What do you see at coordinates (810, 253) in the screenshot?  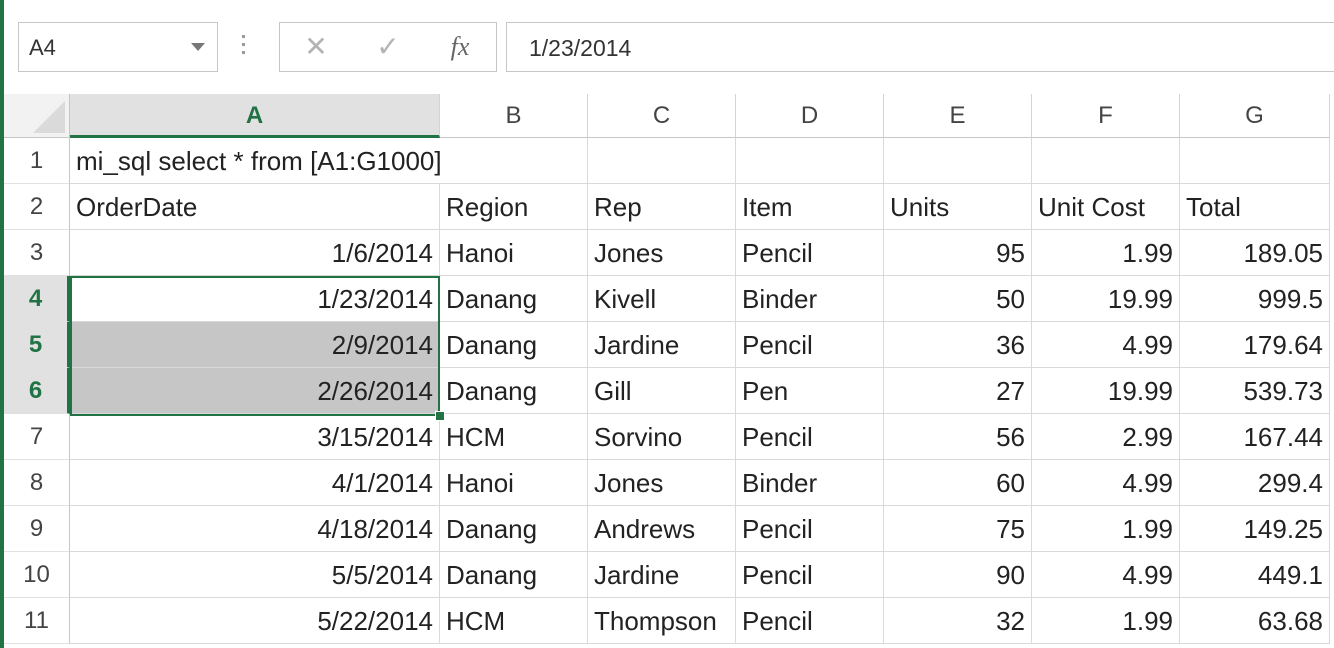 I see `cell-d3: Pencil` at bounding box center [810, 253].